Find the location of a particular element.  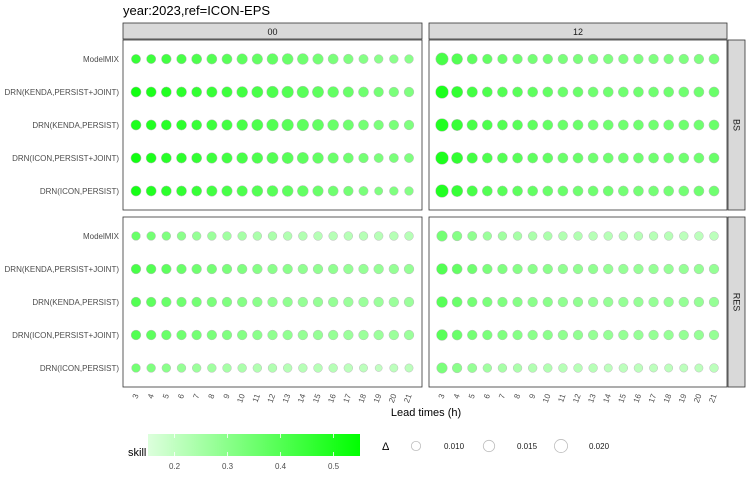

fill-tick-label: 0.5 is located at coordinates (334, 466).